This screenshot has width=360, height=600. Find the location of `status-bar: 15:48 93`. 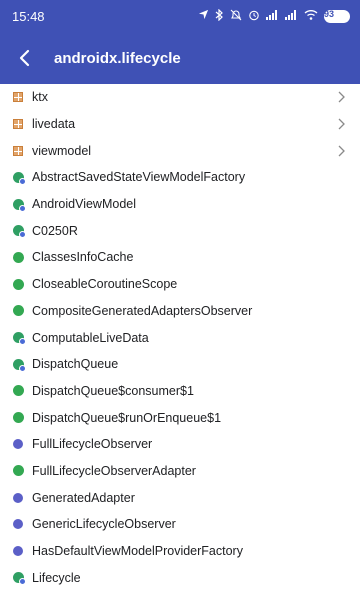

status-bar: 15:48 93 is located at coordinates (180, 16).